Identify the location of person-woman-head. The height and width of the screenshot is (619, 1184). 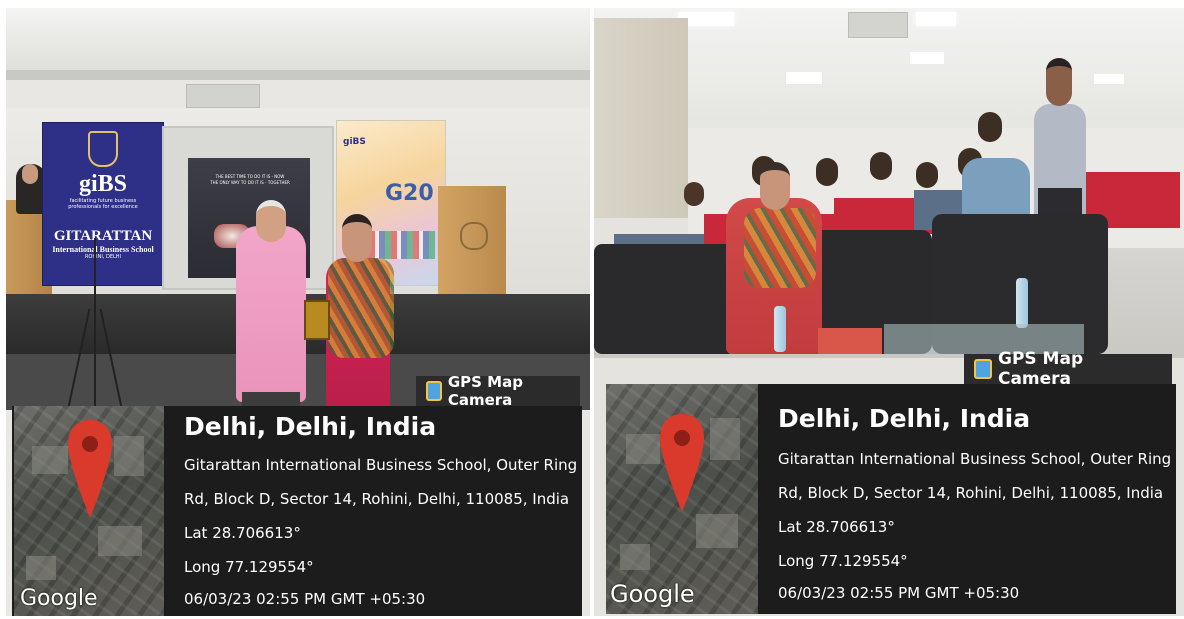
(357, 238).